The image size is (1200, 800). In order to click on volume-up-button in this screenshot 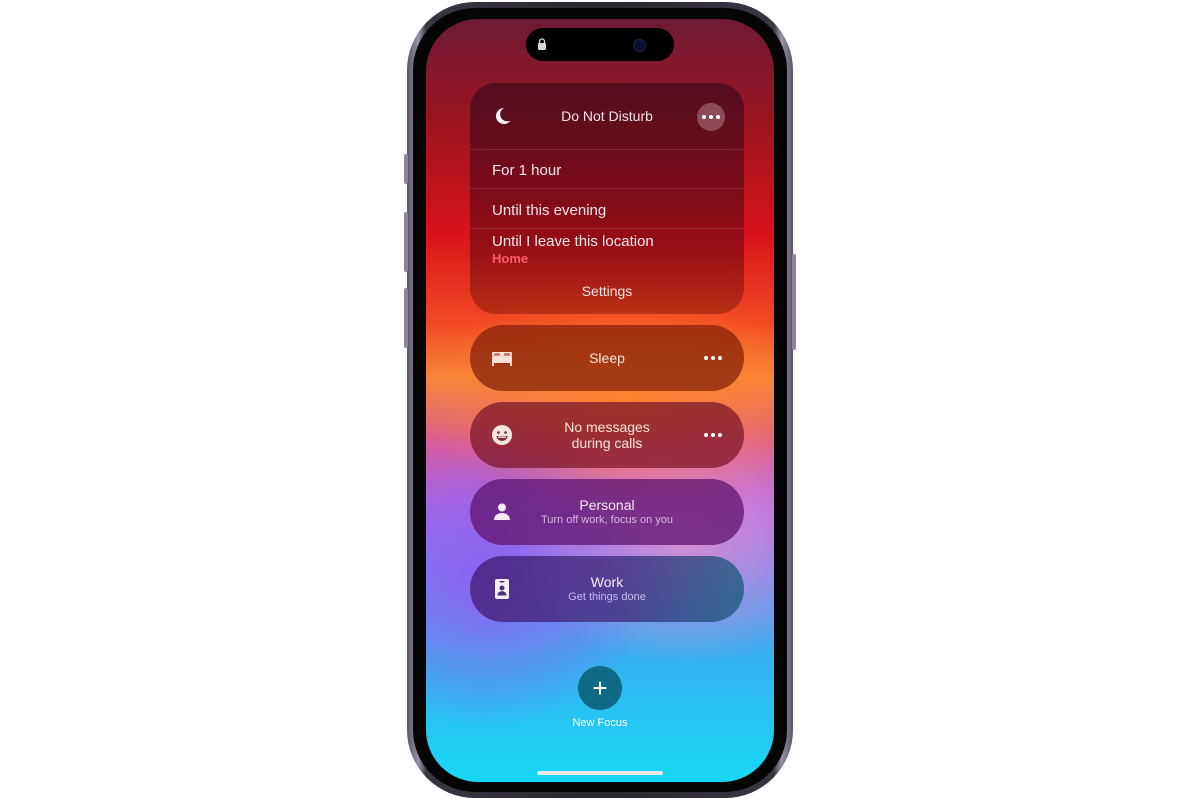, I will do `click(406, 242)`.